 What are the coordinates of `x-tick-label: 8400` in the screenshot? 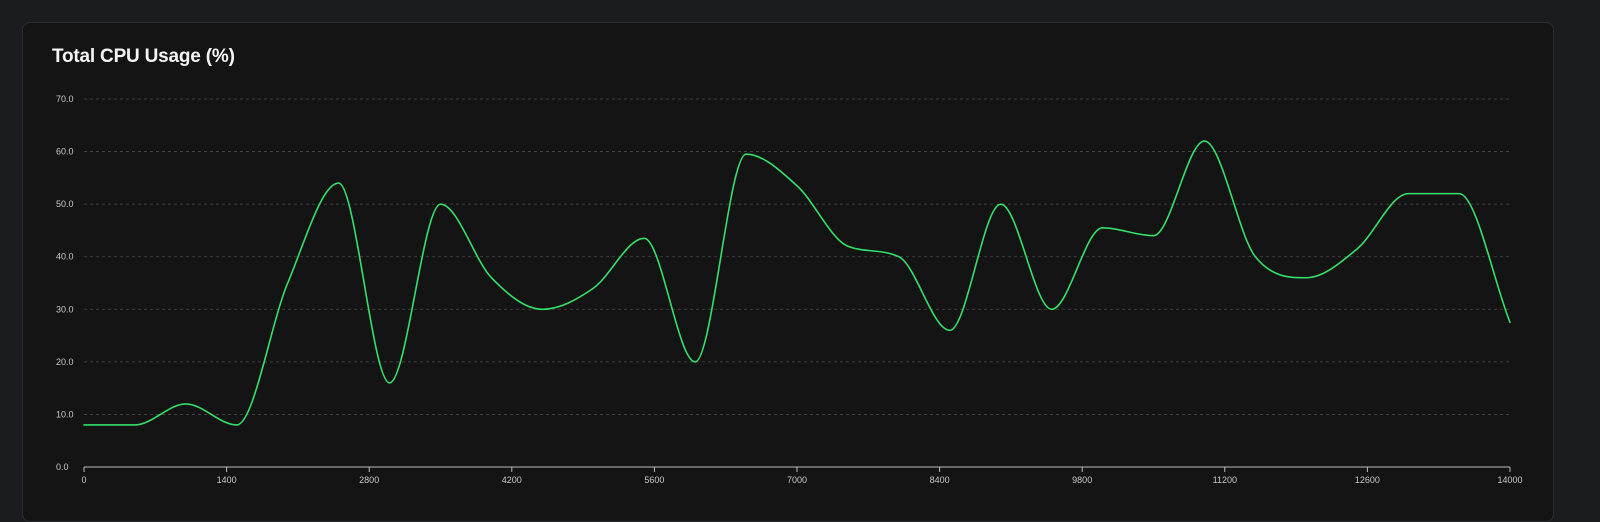 It's located at (940, 480).